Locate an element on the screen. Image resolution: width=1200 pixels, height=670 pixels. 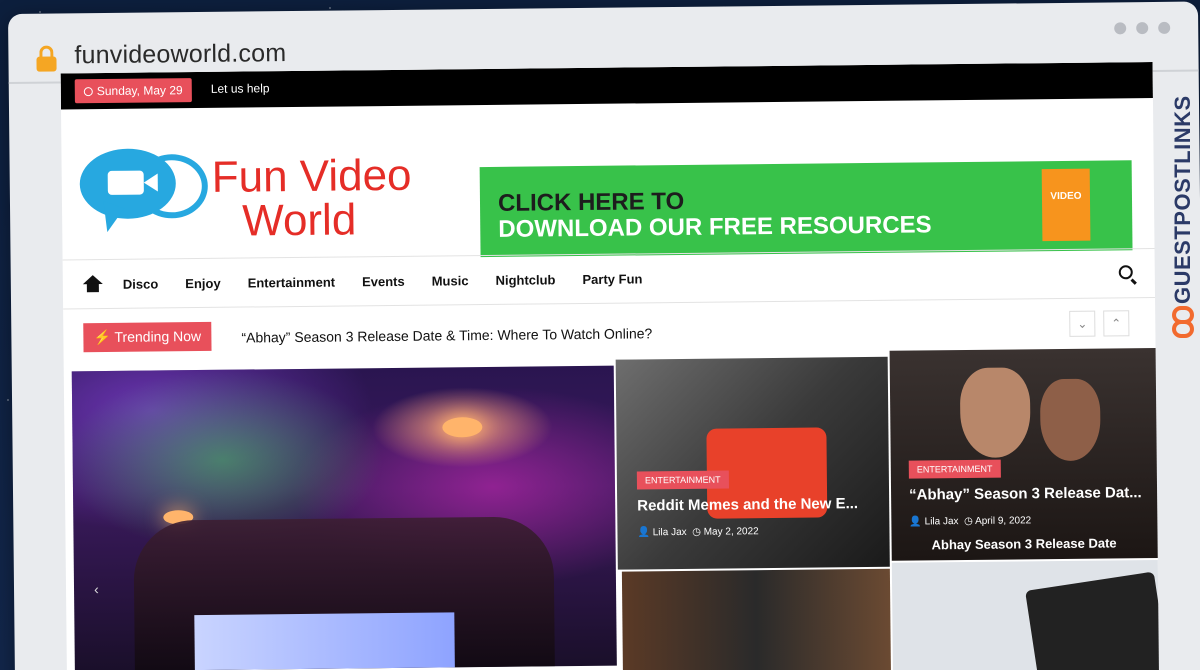
post-meta: 👤 Lila Jax ◷ April 9, 2022 is located at coordinates (970, 521).